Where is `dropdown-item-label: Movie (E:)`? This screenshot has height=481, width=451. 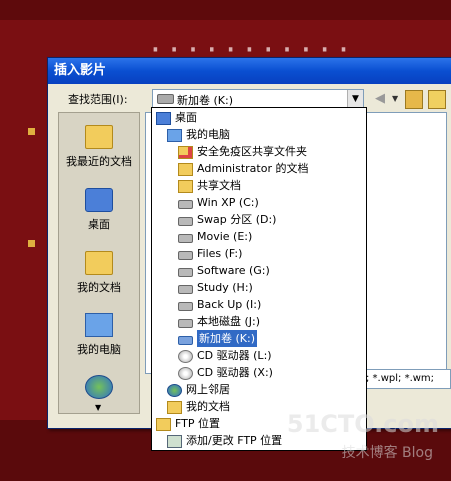 dropdown-item-label: Movie (E:) is located at coordinates (225, 236).